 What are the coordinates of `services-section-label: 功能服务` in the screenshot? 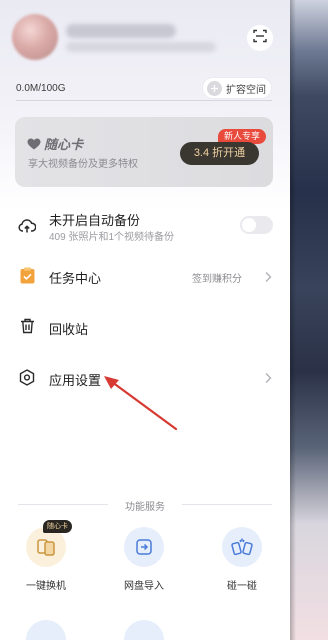 It's located at (145, 507).